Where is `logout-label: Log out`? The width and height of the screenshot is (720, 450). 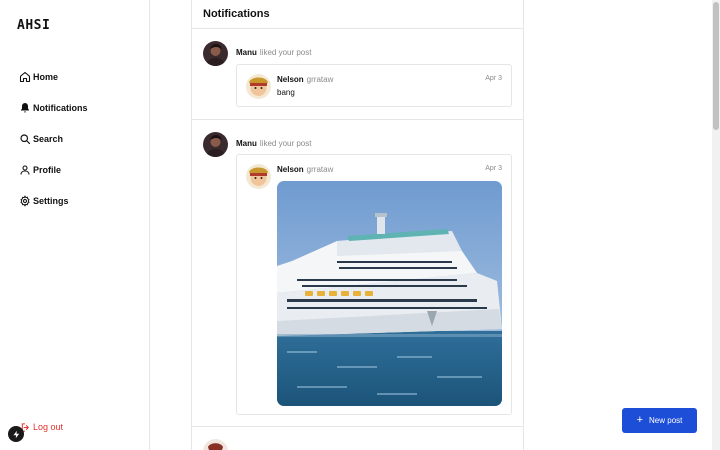
logout-label: Log out is located at coordinates (48, 427).